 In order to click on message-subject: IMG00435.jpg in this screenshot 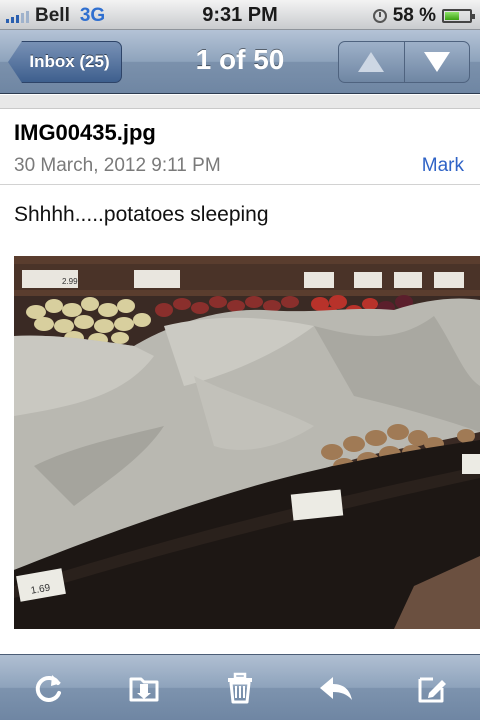, I will do `click(85, 132)`.